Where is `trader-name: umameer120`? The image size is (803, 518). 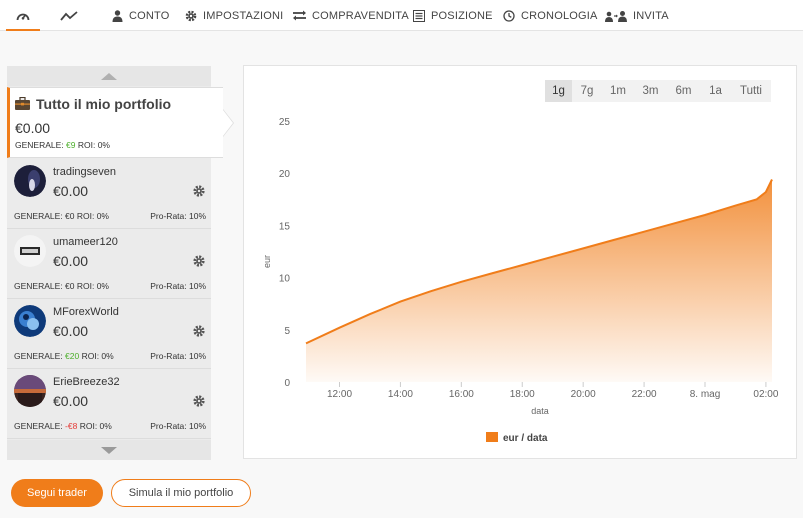
trader-name: umameer120 is located at coordinates (85, 242).